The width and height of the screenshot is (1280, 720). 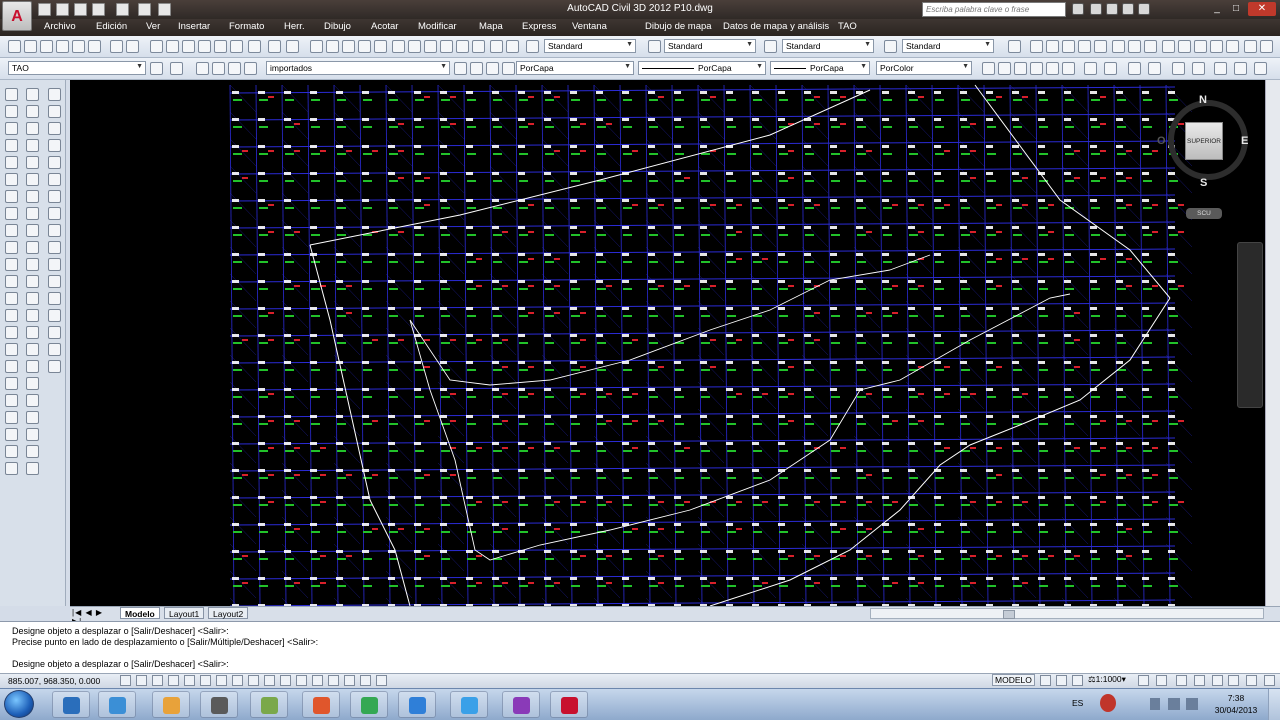 I want to click on menu-ventana: Ventana, so click(x=589, y=26).